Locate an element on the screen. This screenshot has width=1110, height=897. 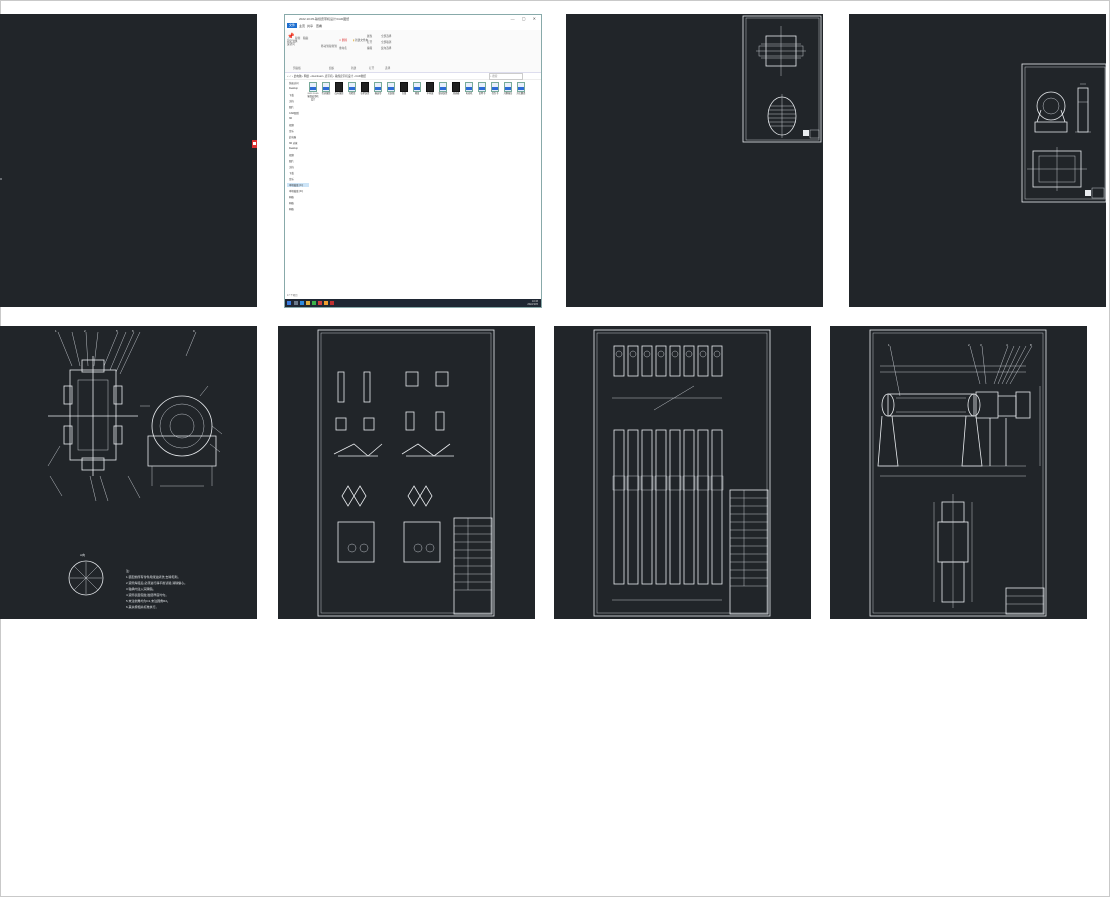
ribbon-button-invert: 反向选择 is located at coordinates (386, 48).